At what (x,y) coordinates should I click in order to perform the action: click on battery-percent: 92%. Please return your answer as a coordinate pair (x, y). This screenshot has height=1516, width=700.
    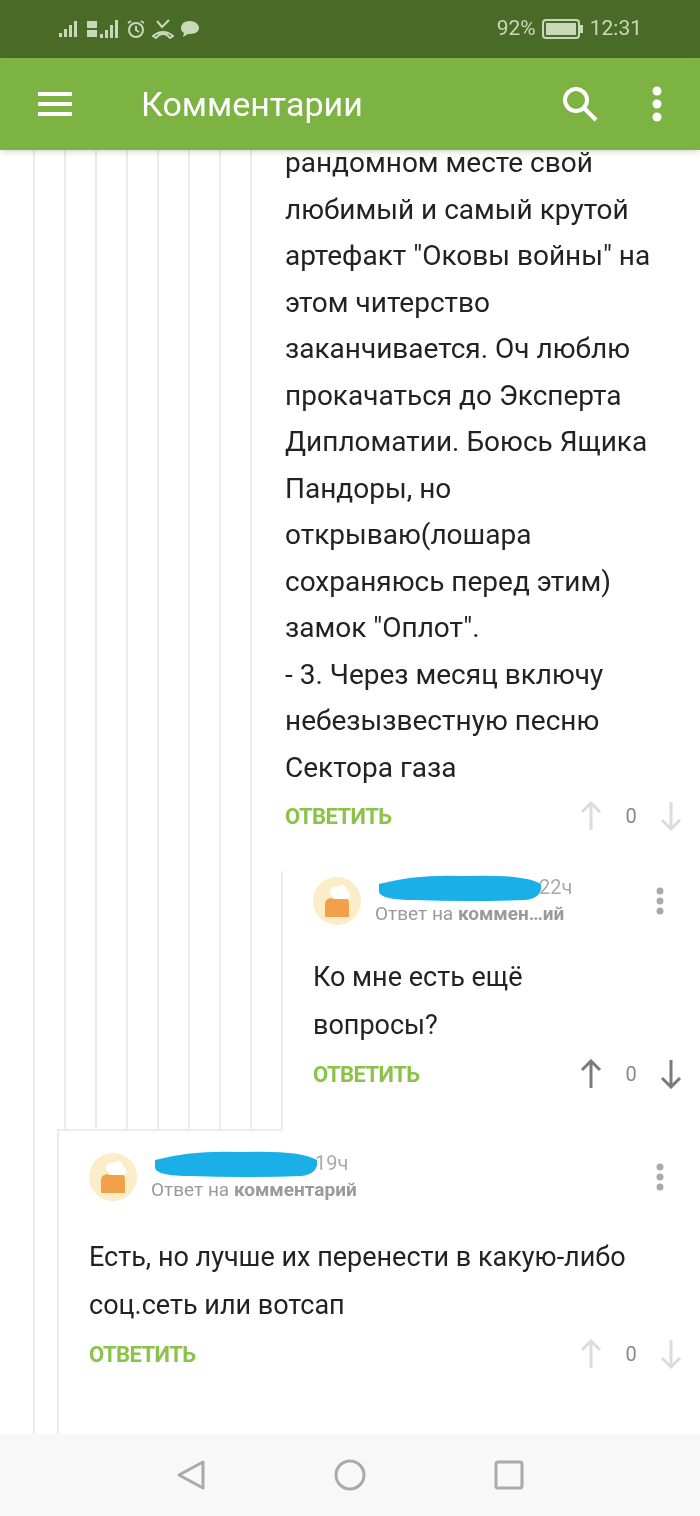
    Looking at the image, I should click on (516, 29).